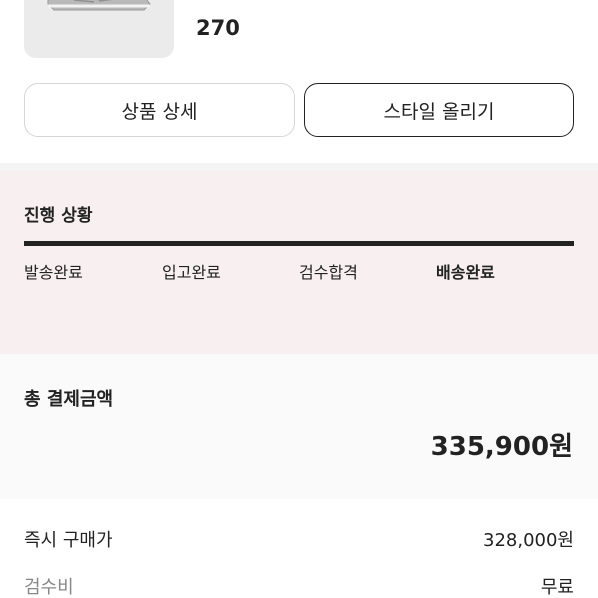 This screenshot has width=598, height=598. What do you see at coordinates (69, 399) in the screenshot?
I see `total-payment-label: 총 결제금액` at bounding box center [69, 399].